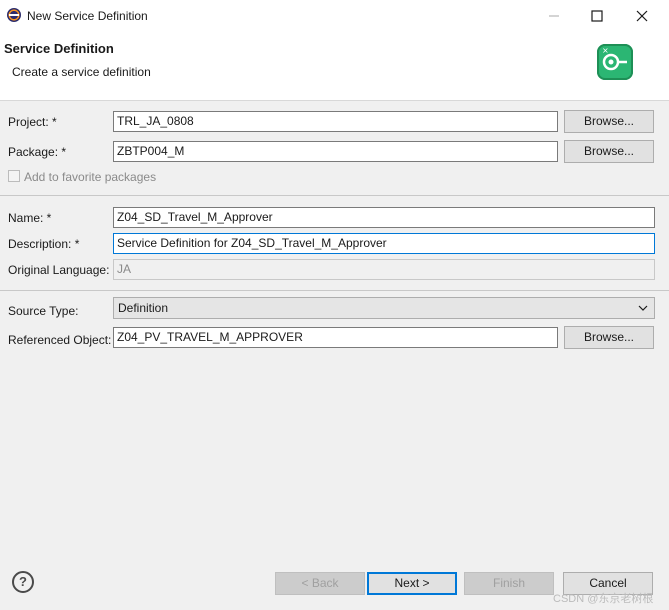 The width and height of the screenshot is (669, 610). What do you see at coordinates (32, 122) in the screenshot?
I see `project-label: Project: *` at bounding box center [32, 122].